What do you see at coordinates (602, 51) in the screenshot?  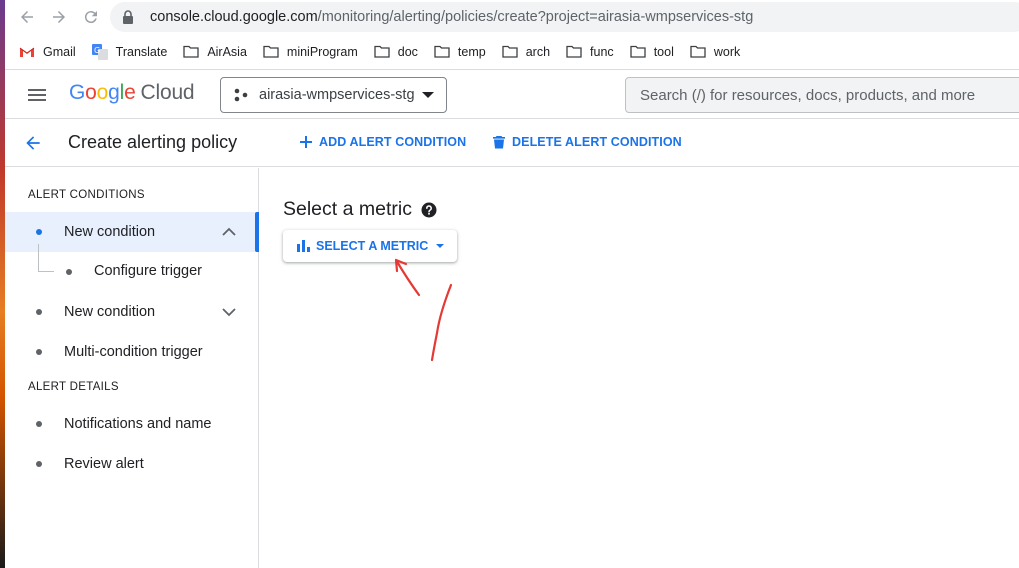 I see `bookmark-label: func` at bounding box center [602, 51].